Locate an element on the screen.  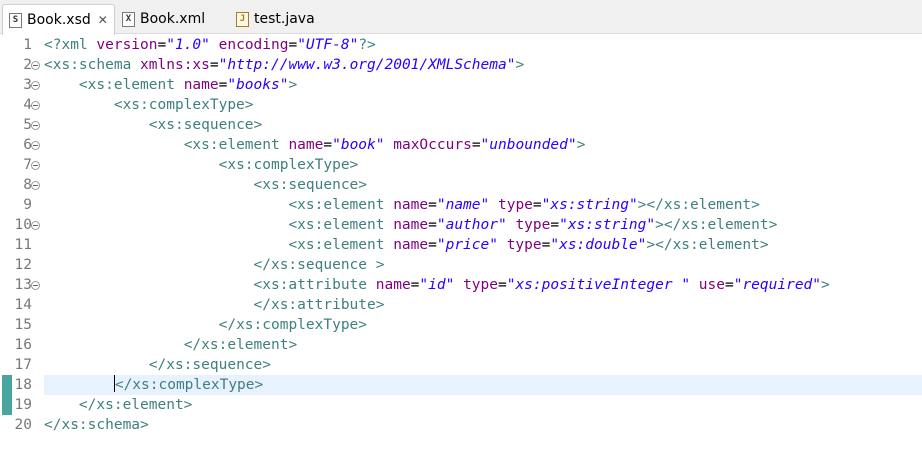
code-line: 8 <xs:sequence> is located at coordinates (461, 185).